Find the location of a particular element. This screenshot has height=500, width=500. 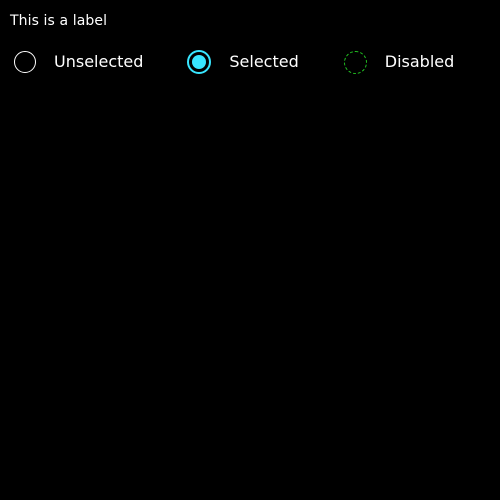

radio-option-disabled: Disabled is located at coordinates (399, 62).